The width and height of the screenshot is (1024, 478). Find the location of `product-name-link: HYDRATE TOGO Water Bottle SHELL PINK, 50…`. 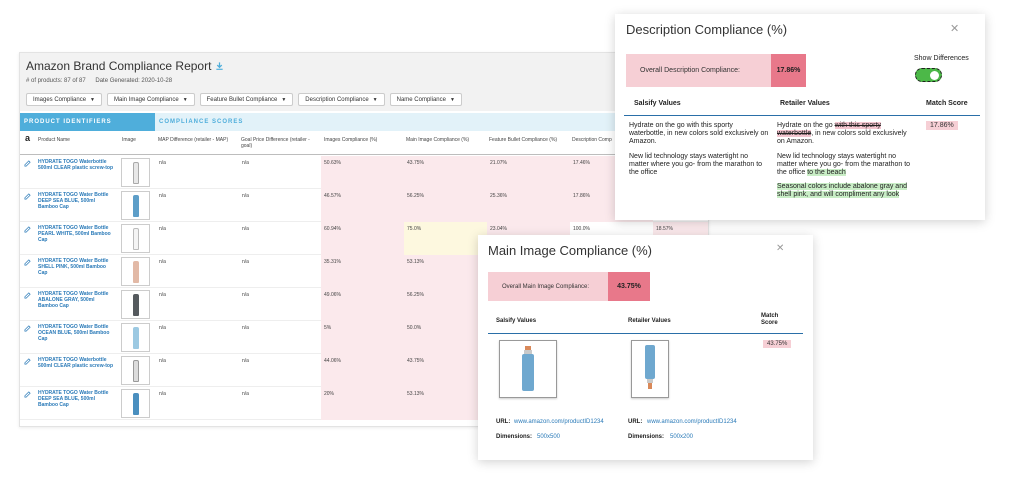

product-name-link: HYDRATE TOGO Water Bottle SHELL PINK, 50… is located at coordinates (76, 267).